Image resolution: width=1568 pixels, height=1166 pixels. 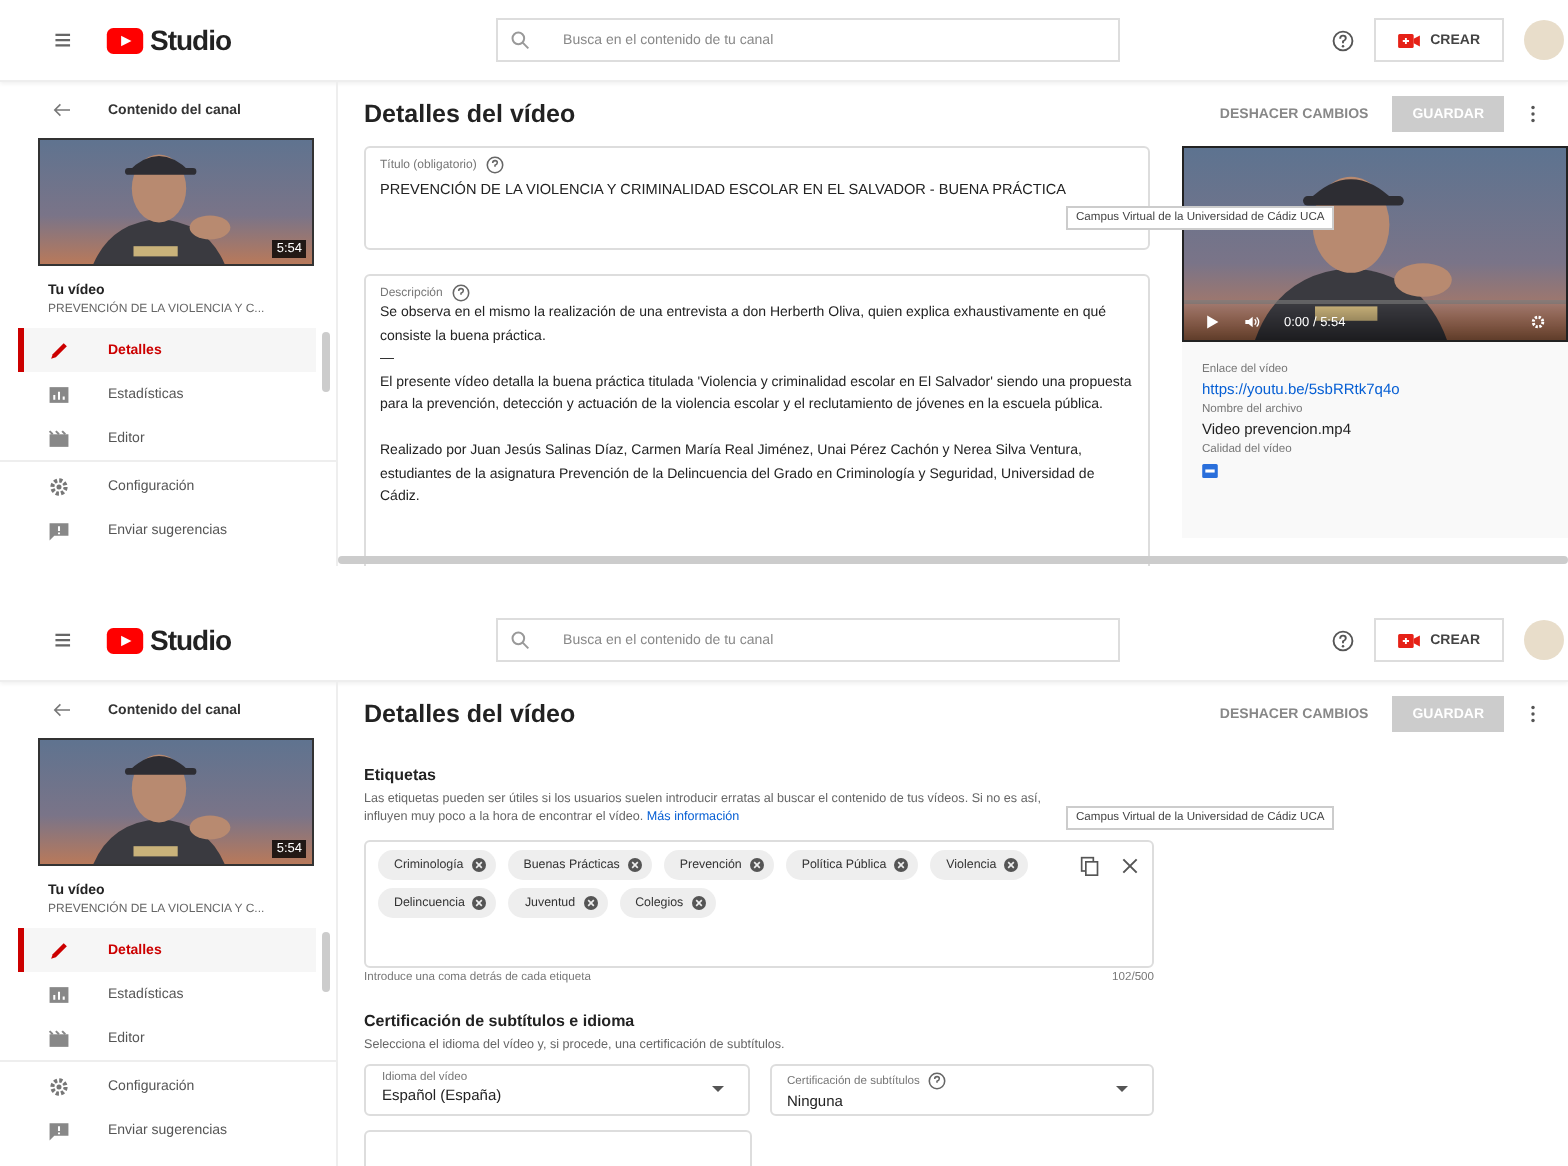 I want to click on section-heading: Etiquetas, so click(x=401, y=775).